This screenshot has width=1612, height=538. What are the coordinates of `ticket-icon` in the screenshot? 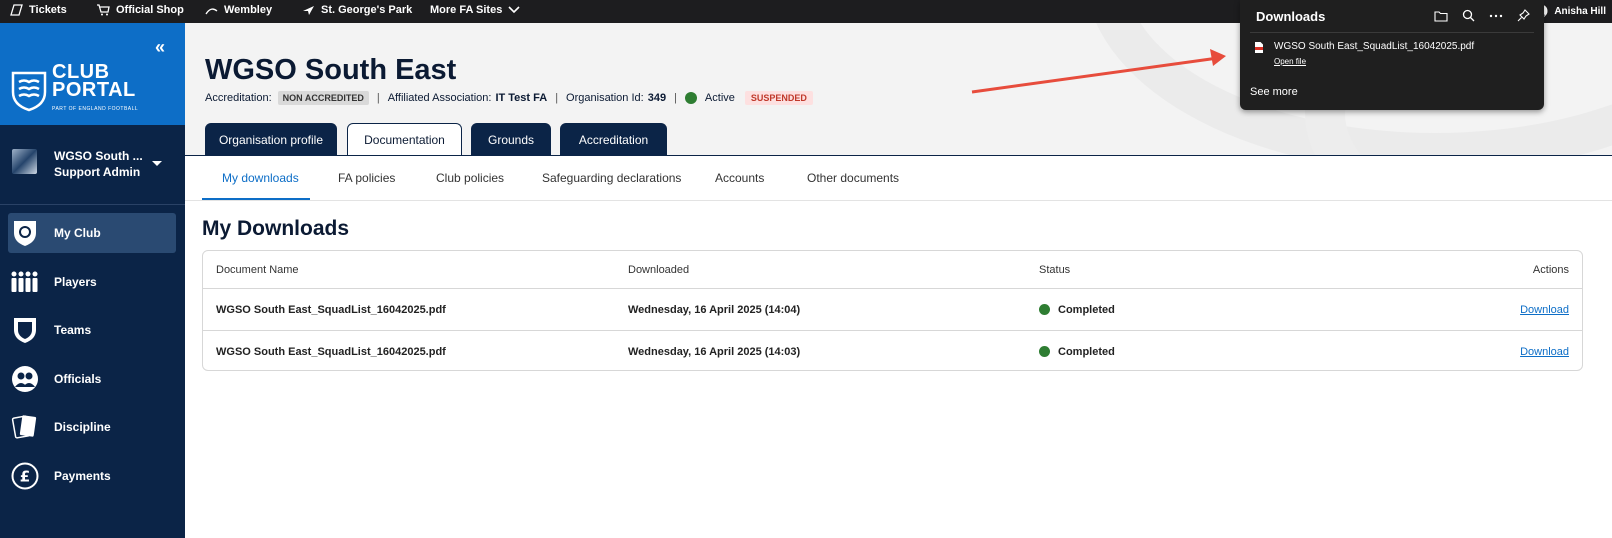 It's located at (16, 10).